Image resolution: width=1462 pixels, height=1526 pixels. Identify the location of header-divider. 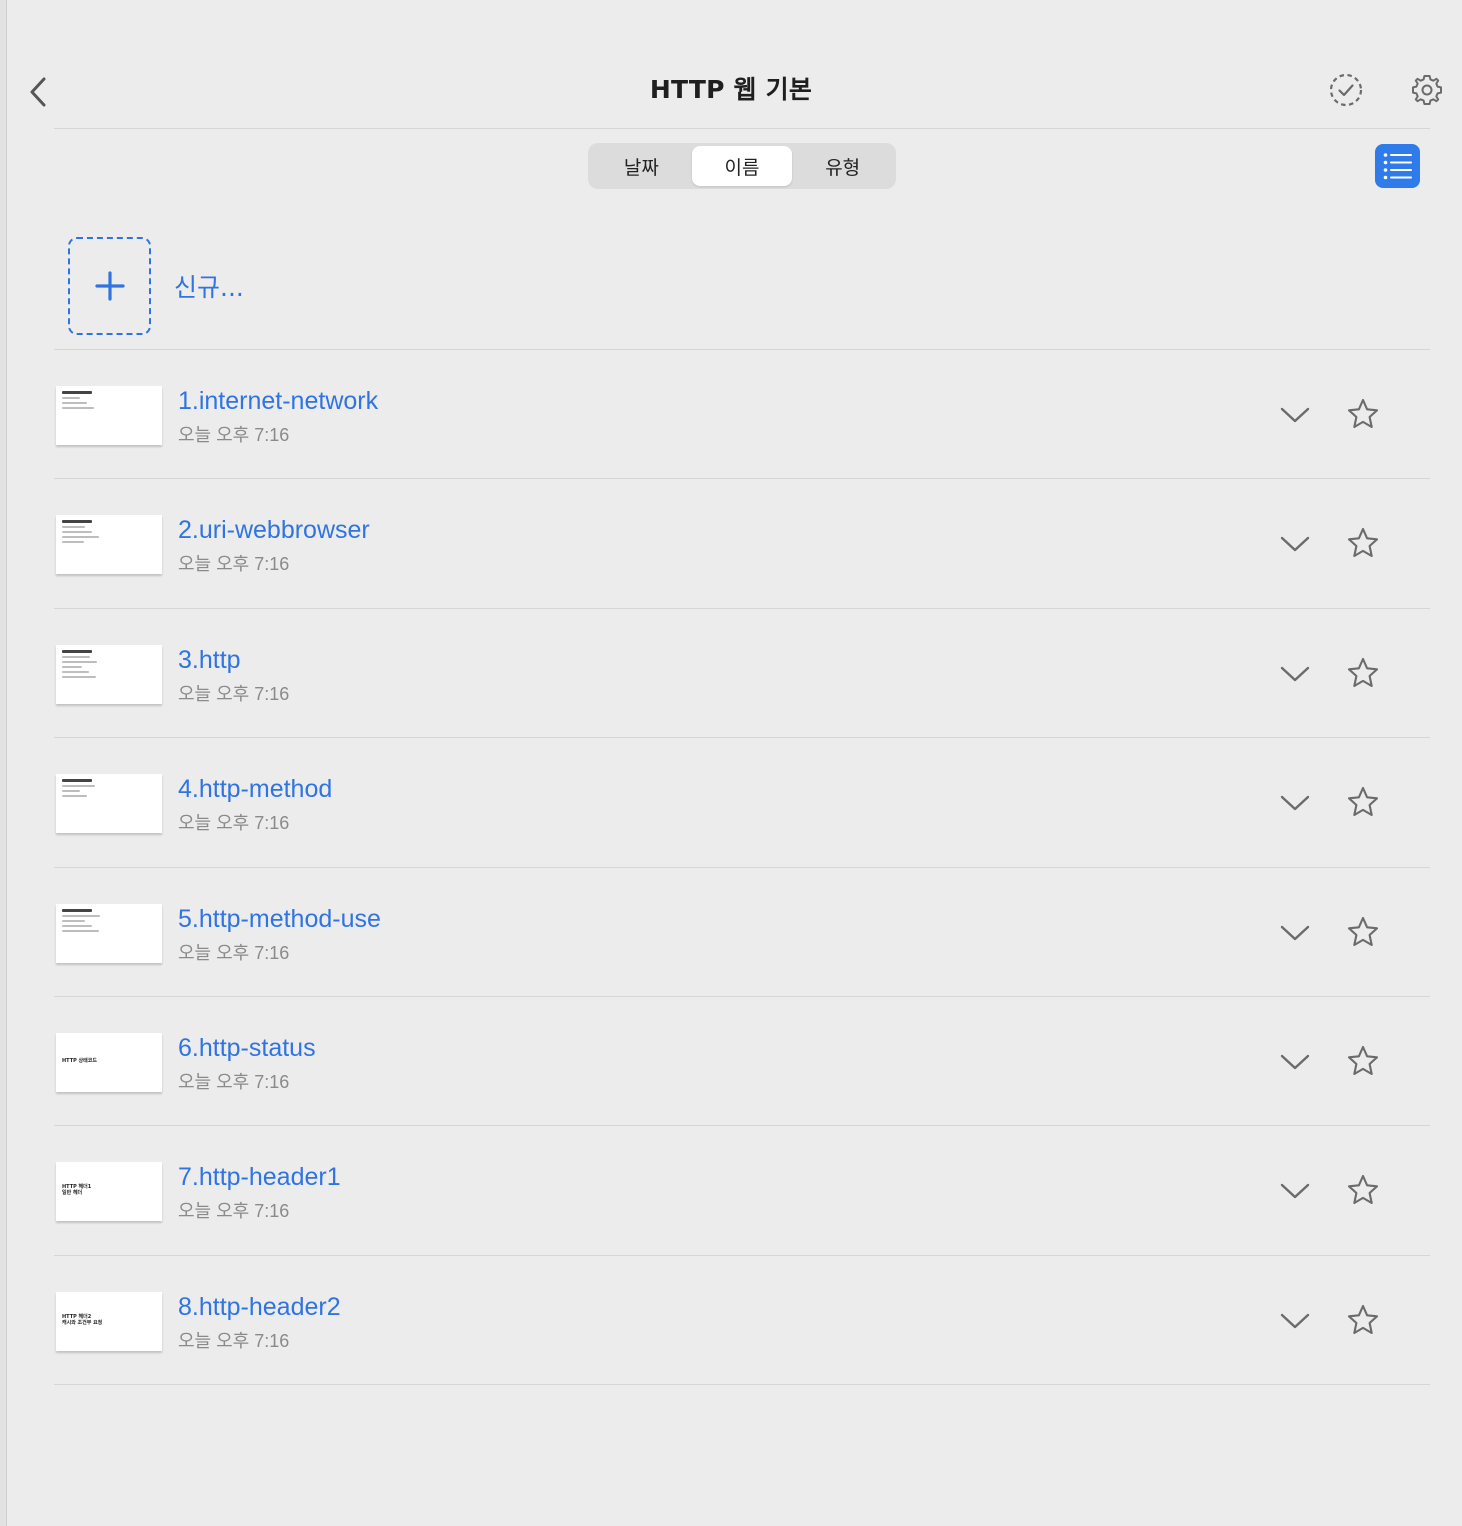
(742, 128).